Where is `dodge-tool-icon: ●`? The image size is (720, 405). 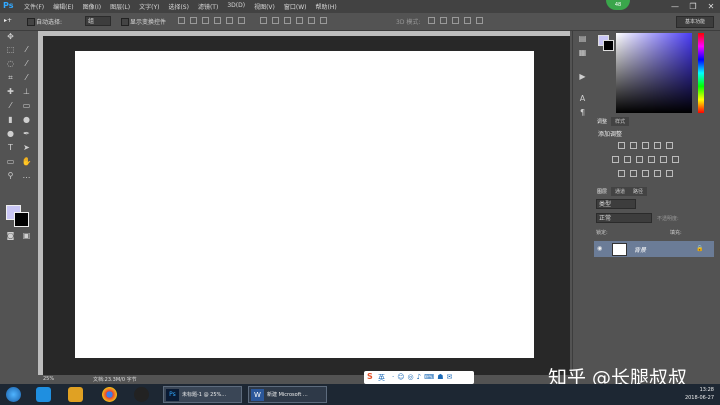
dodge-tool-icon: ● is located at coordinates (10, 133).